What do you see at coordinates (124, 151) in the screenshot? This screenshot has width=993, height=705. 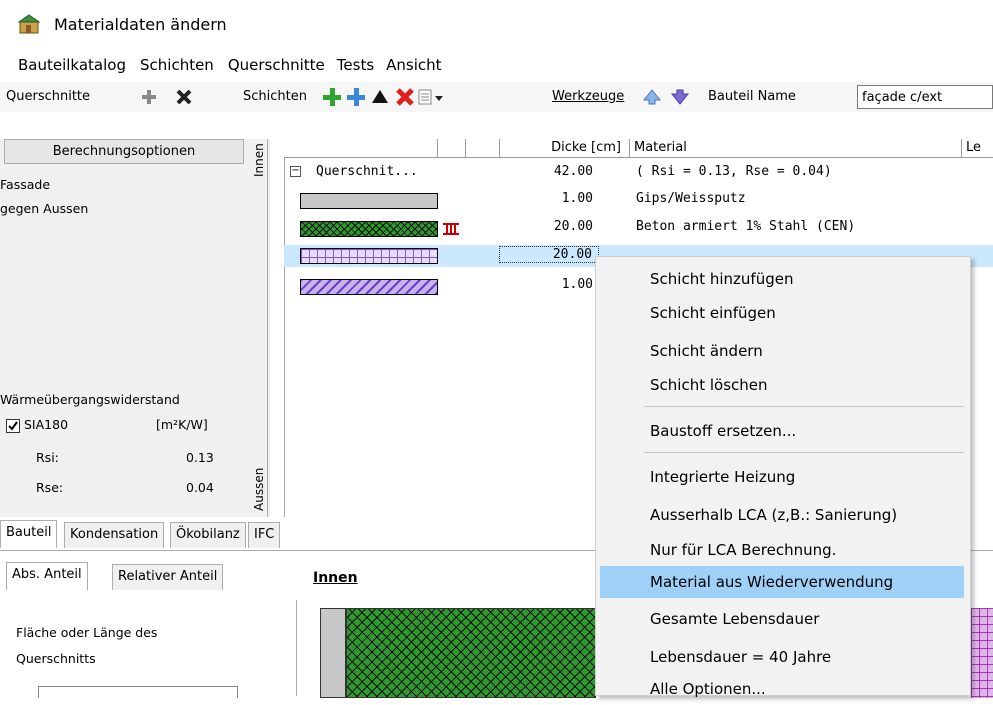 I see `calc-options-button: Berechnungsoptionen` at bounding box center [124, 151].